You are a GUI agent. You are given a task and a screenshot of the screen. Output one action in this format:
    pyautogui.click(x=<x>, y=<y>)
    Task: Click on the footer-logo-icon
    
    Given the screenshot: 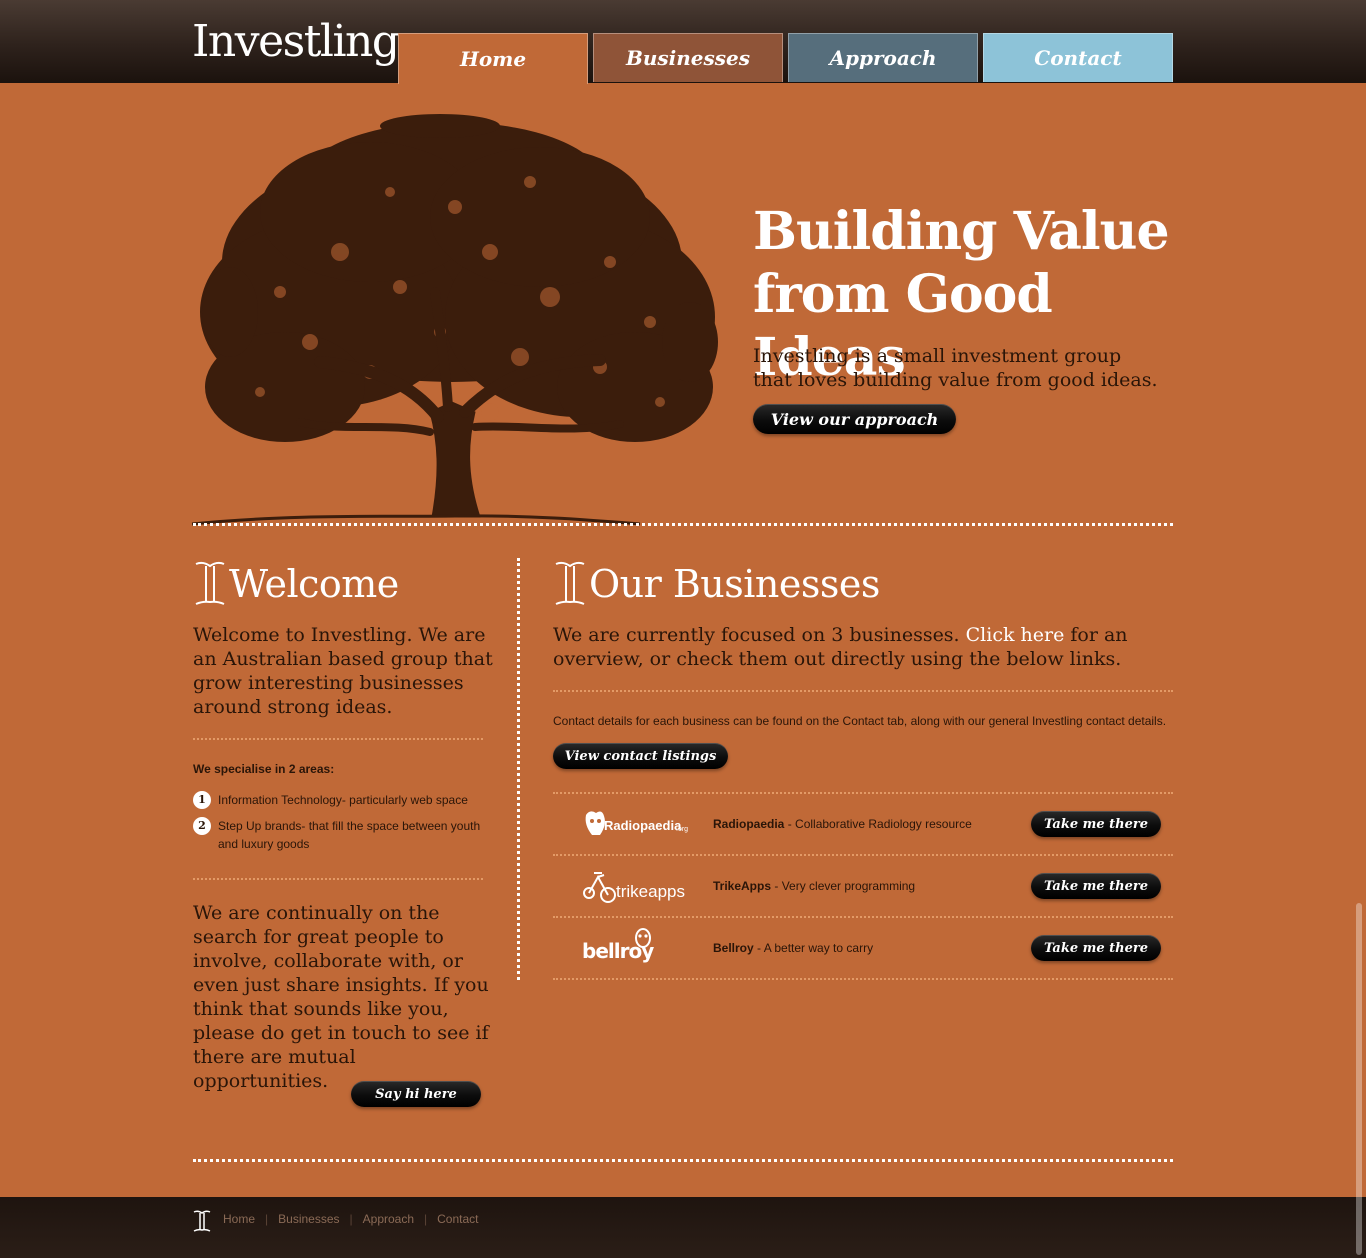 What is the action you would take?
    pyautogui.click(x=202, y=1221)
    